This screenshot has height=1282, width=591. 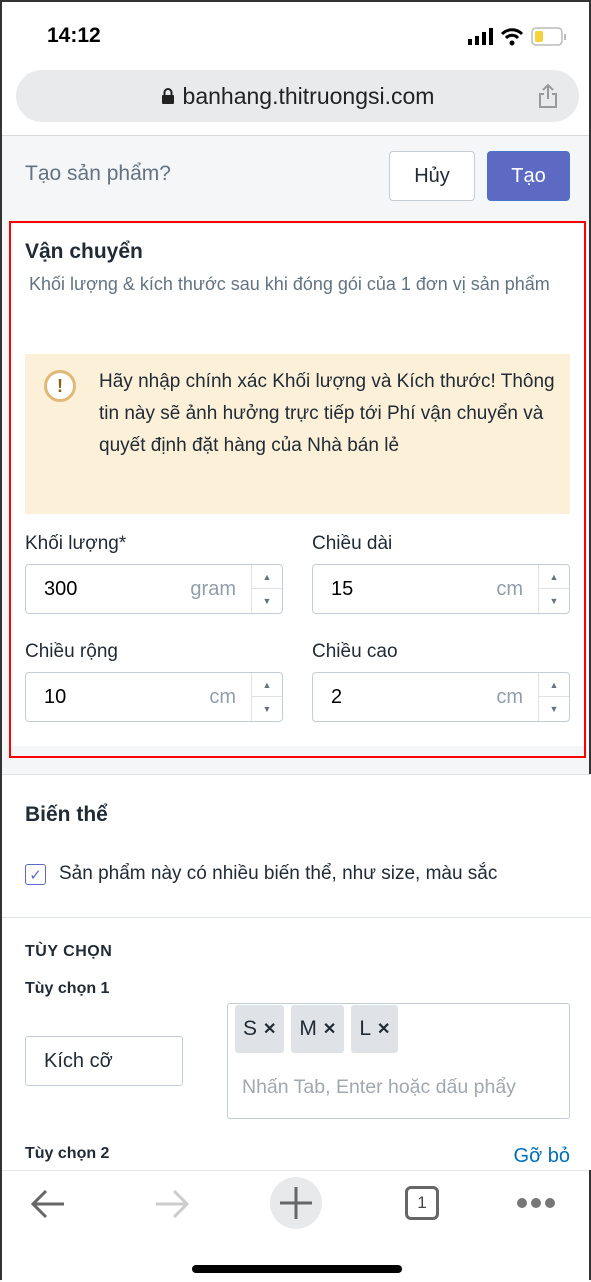 I want to click on cancel-button: Hủy, so click(x=432, y=176).